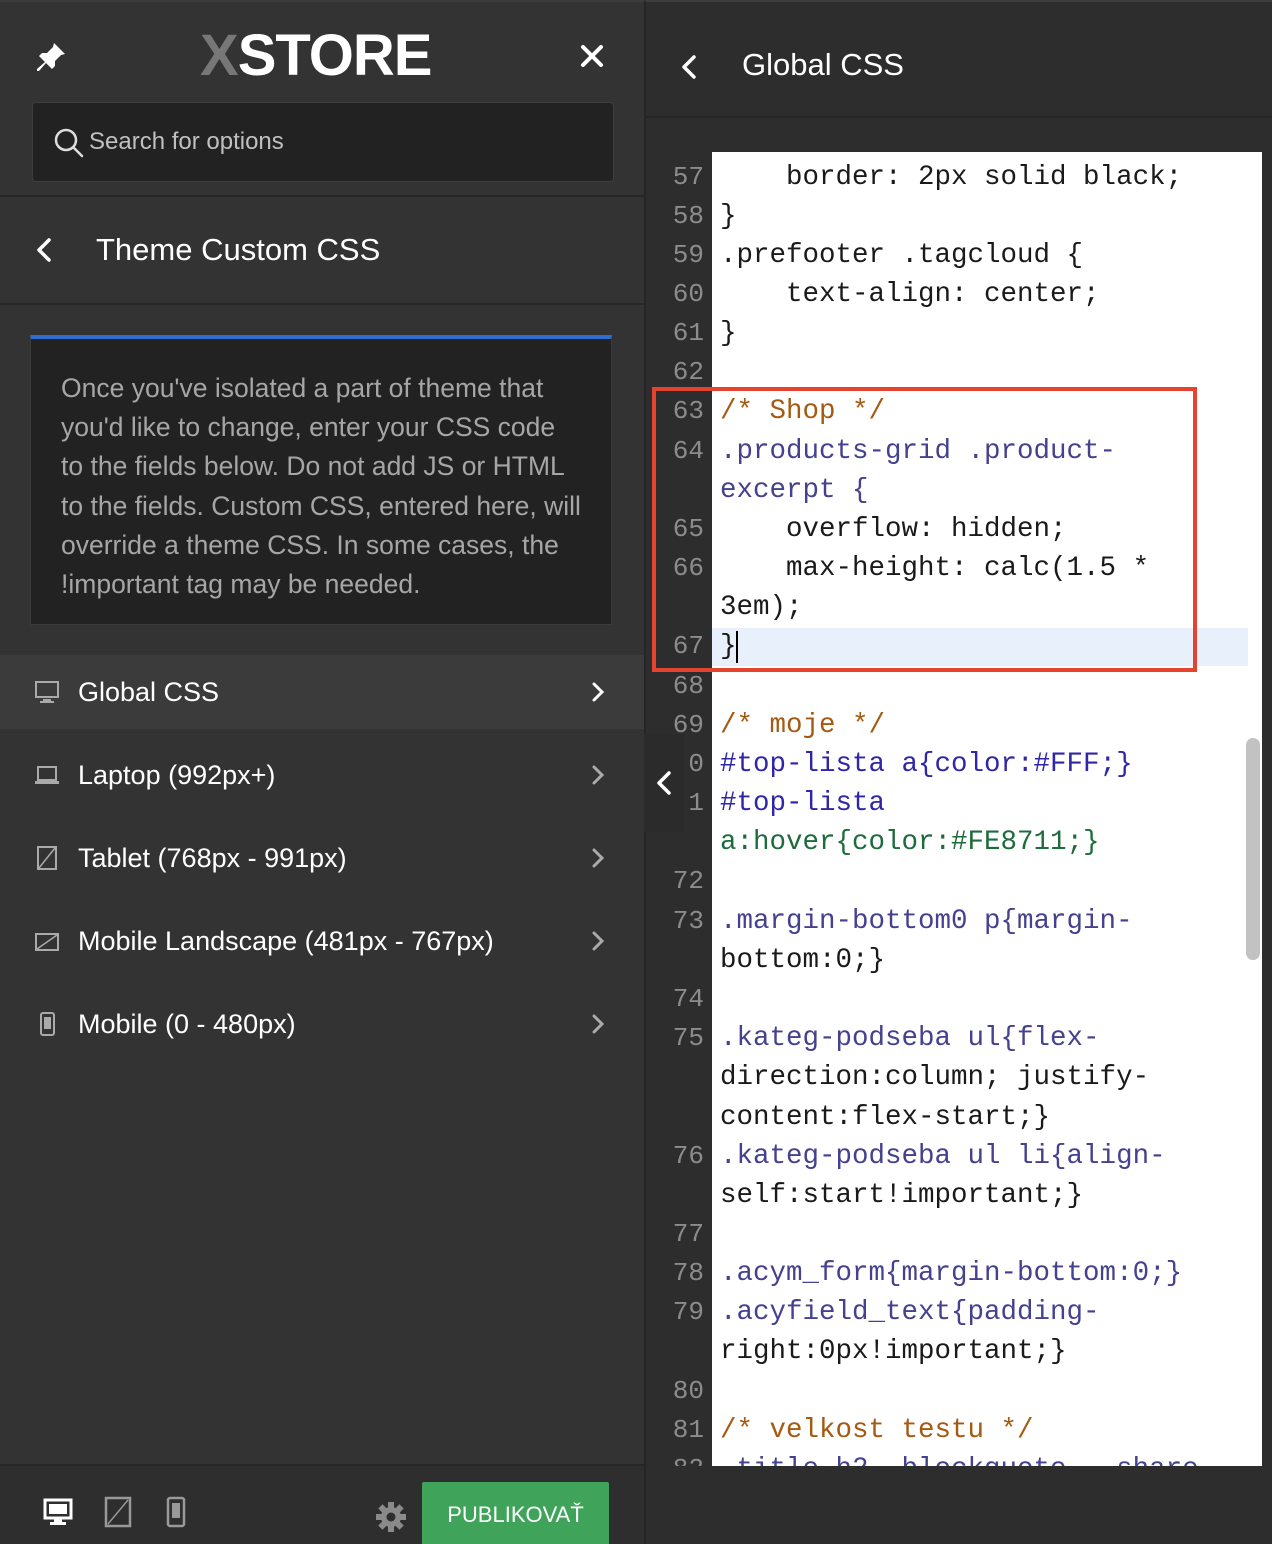  I want to click on mobile-preview-icon, so click(176, 1512).